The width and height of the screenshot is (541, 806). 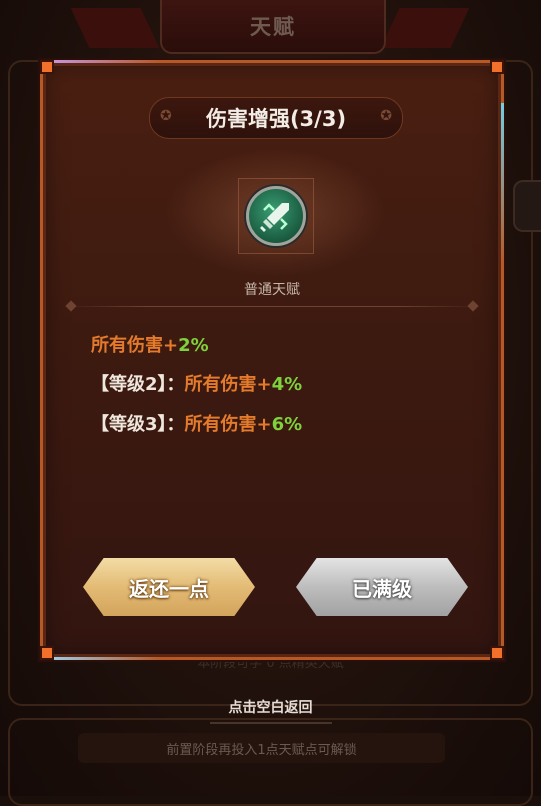 I want to click on dismiss-underline, so click(x=271, y=723).